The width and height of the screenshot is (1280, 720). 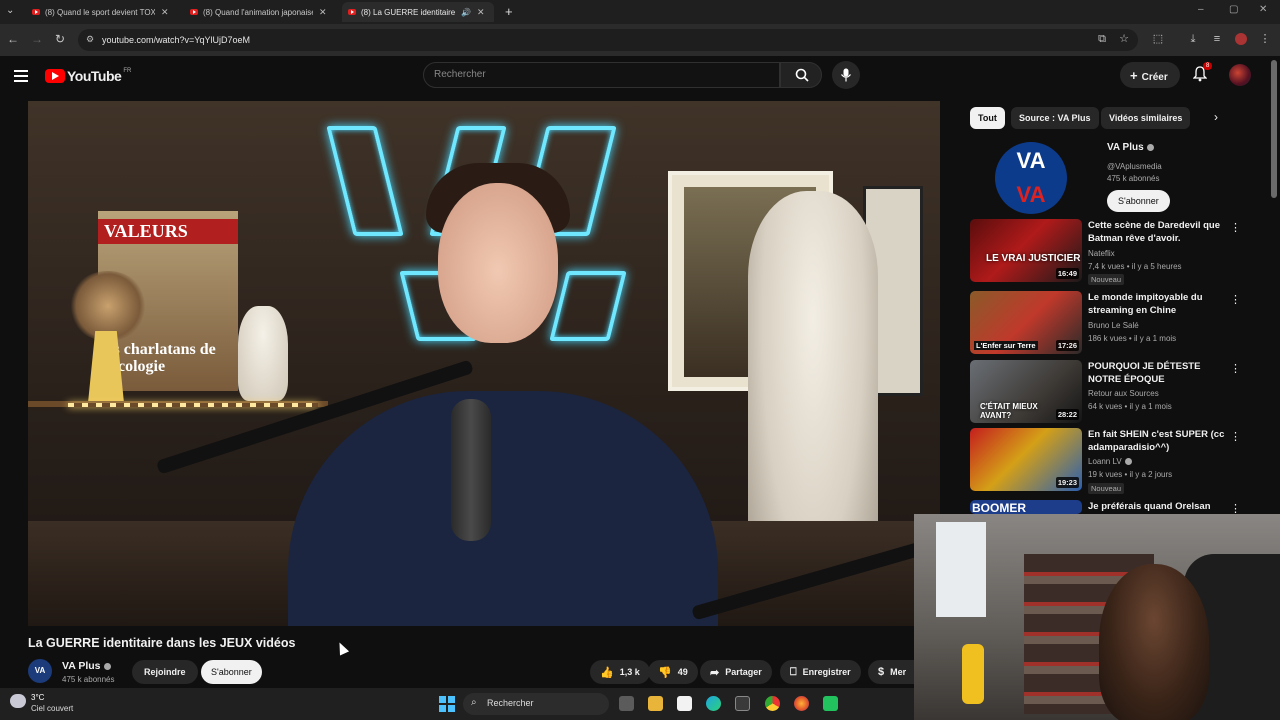 What do you see at coordinates (987, 118) in the screenshot?
I see `chip-all: Tout` at bounding box center [987, 118].